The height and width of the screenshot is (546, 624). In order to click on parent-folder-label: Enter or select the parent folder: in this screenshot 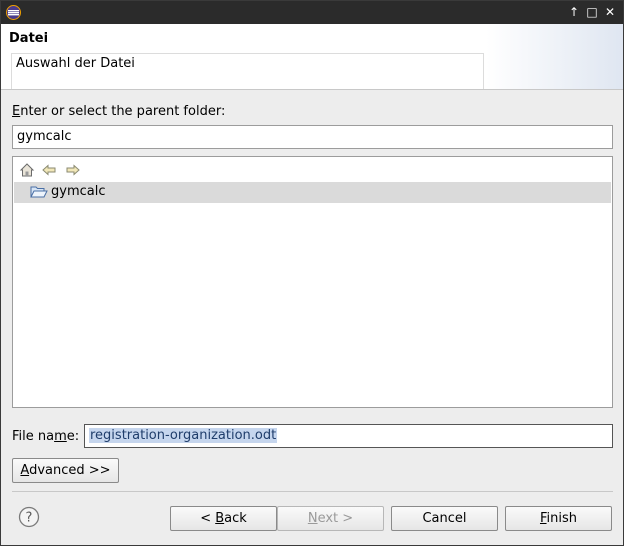, I will do `click(118, 111)`.